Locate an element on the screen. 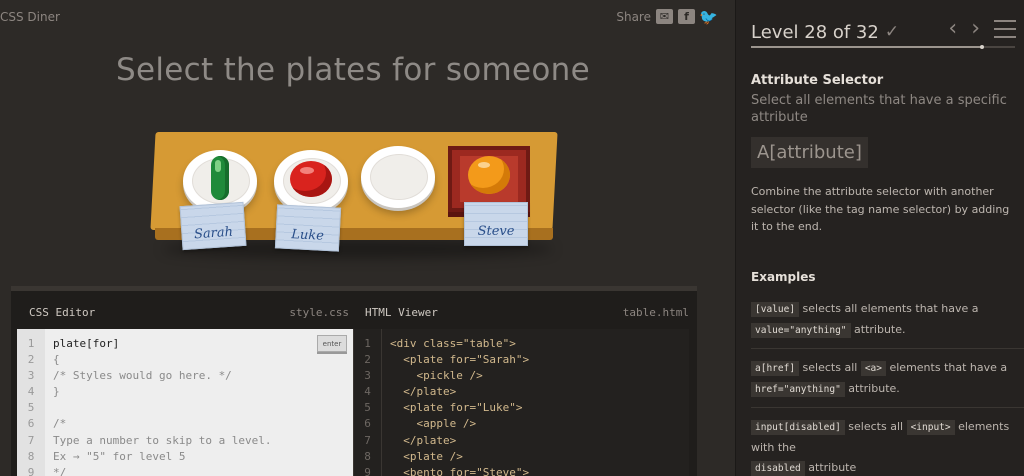 Image resolution: width=1024 pixels, height=476 pixels. orange is located at coordinates (489, 175).